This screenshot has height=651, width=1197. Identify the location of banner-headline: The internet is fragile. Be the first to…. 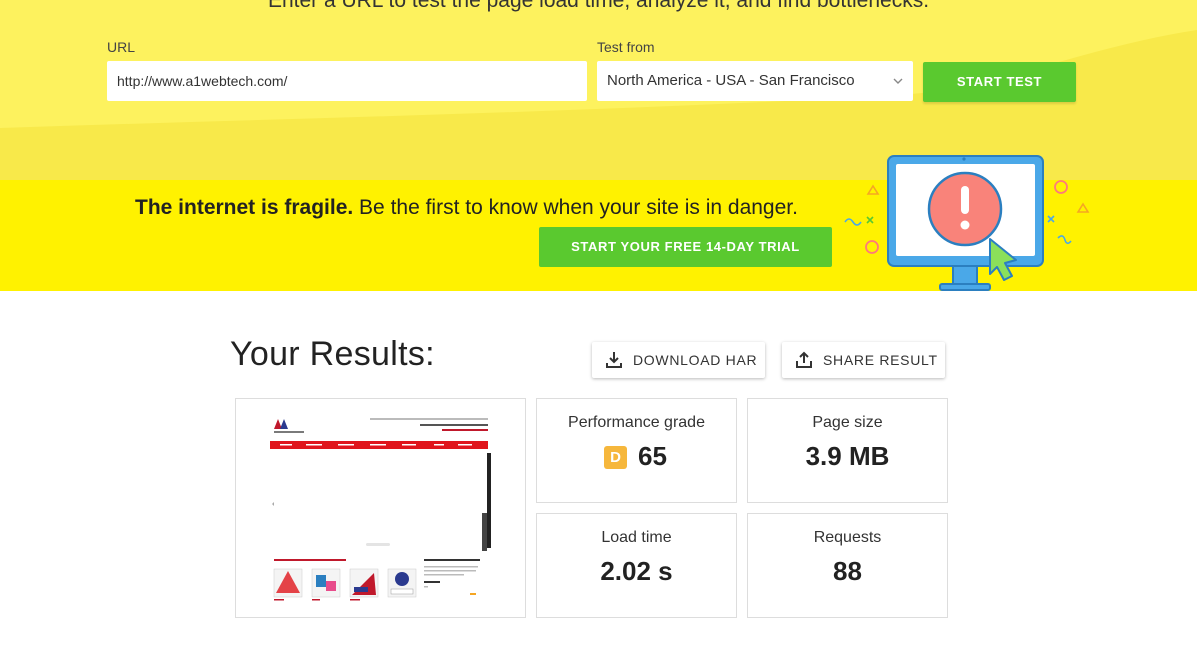
(466, 208).